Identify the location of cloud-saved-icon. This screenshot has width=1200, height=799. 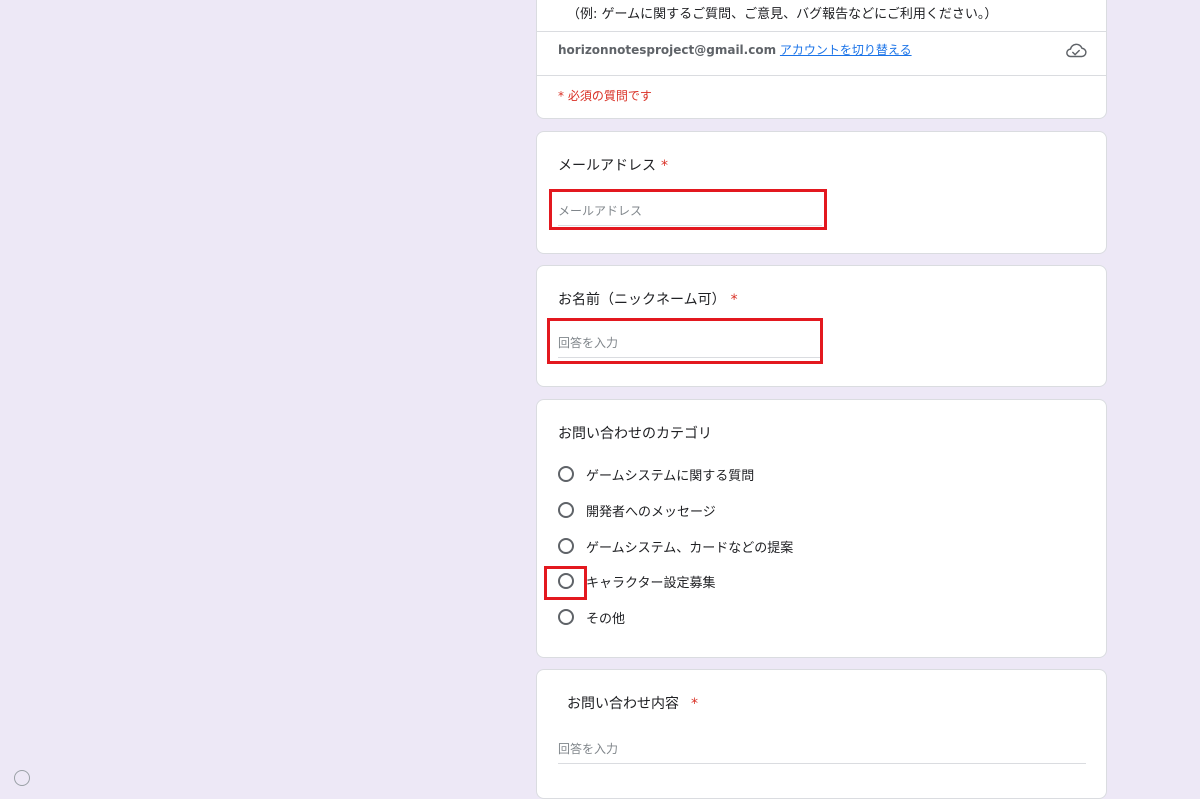
(1076, 50).